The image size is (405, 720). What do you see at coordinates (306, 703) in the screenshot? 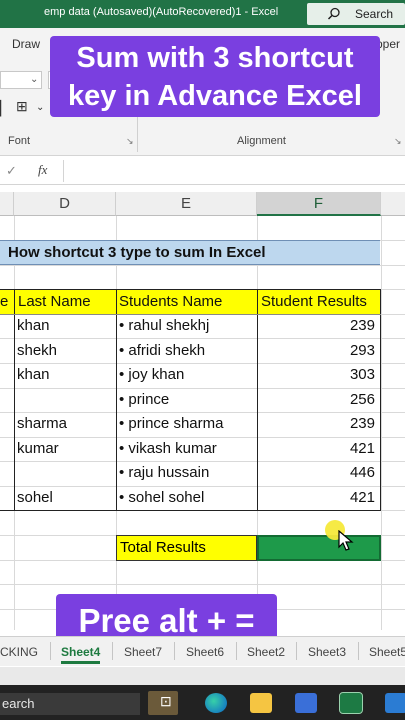
I see `store-icon` at bounding box center [306, 703].